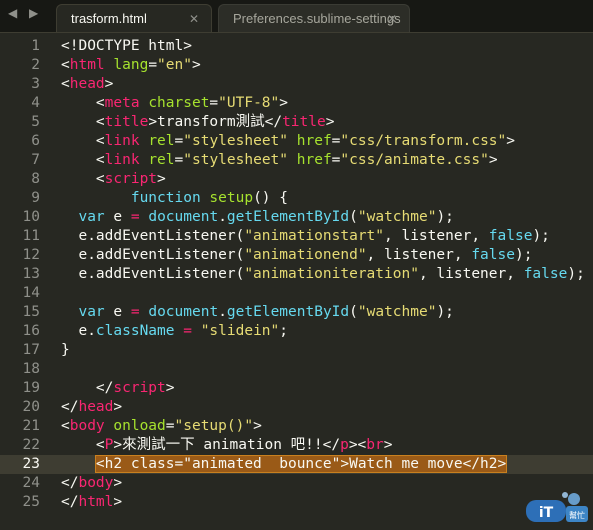 This screenshot has width=593, height=530. Describe the element at coordinates (314, 236) in the screenshot. I see `string-token: "animationstart"` at that location.